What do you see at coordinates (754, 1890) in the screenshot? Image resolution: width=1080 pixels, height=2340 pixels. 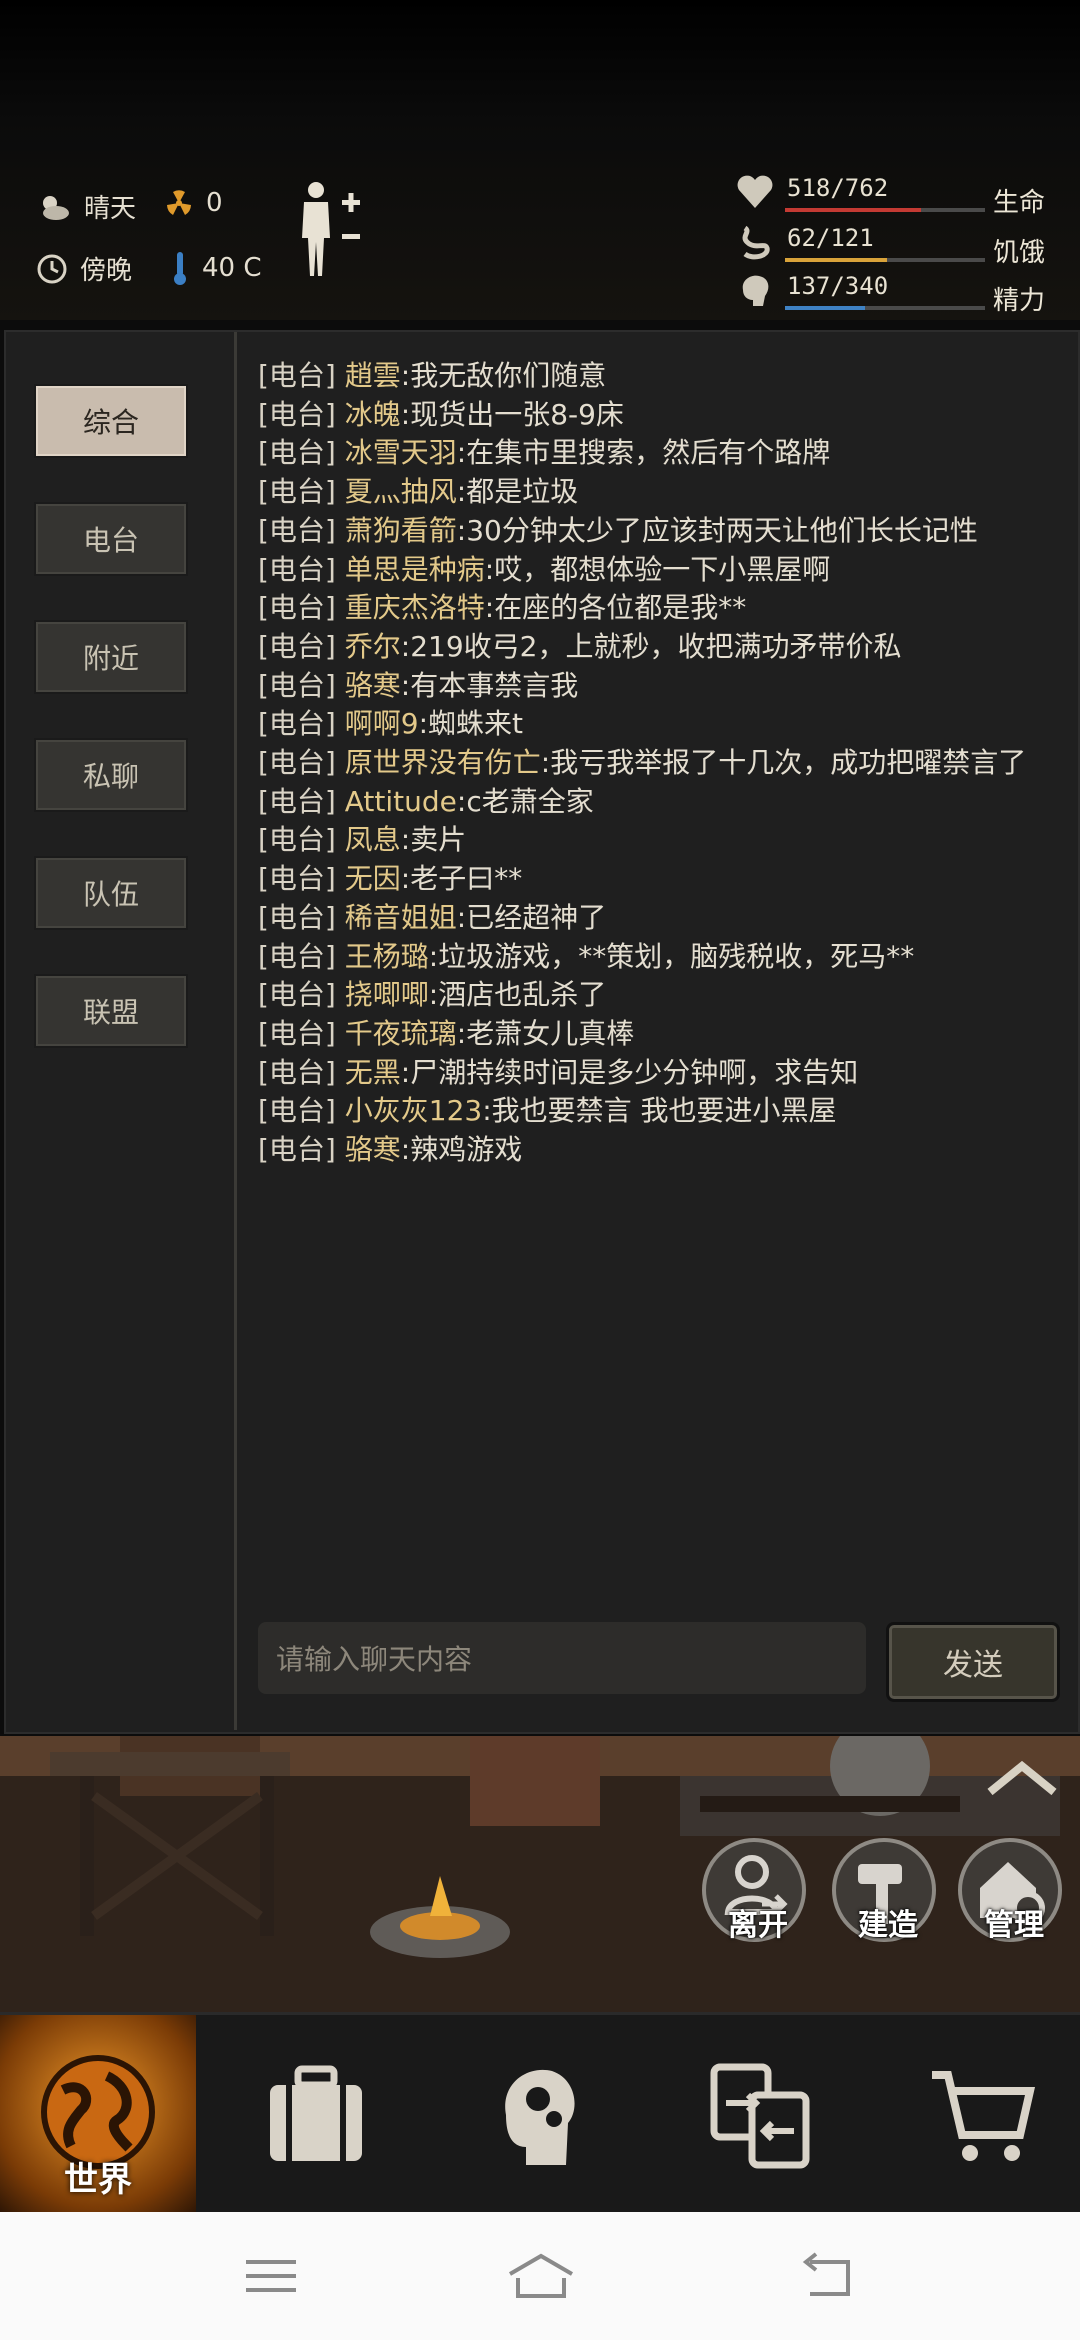 I see `leave-button: 离开` at bounding box center [754, 1890].